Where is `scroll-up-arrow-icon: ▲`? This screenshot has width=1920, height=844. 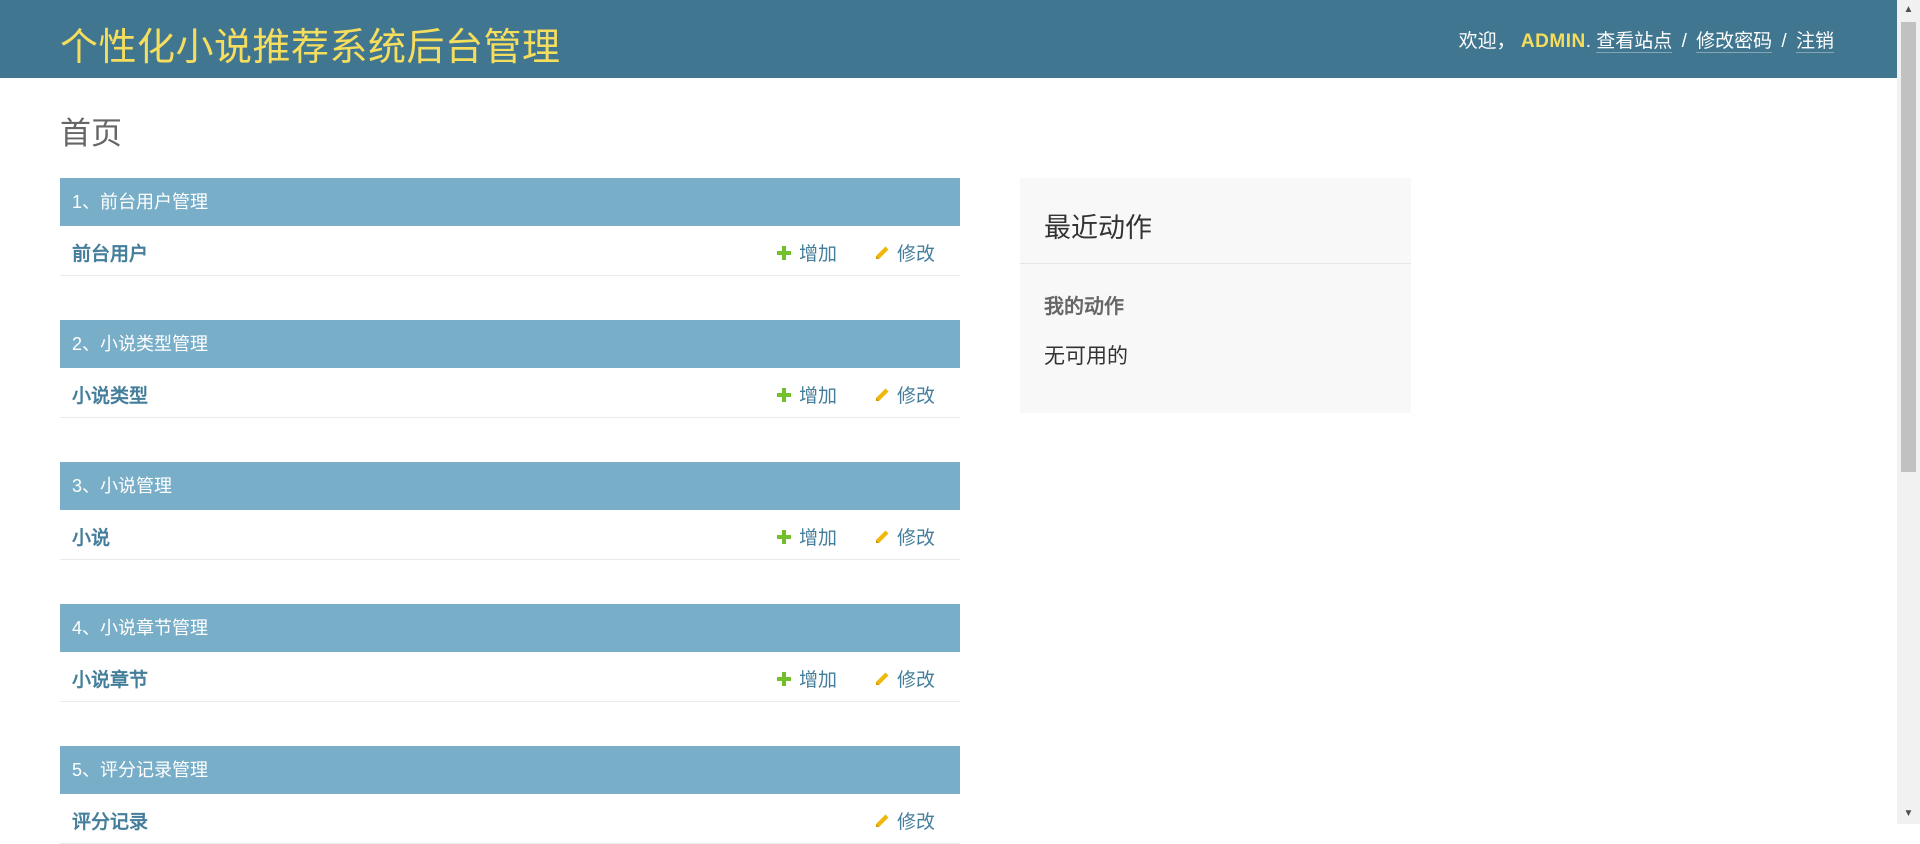
scroll-up-arrow-icon: ▲ is located at coordinates (1908, 10).